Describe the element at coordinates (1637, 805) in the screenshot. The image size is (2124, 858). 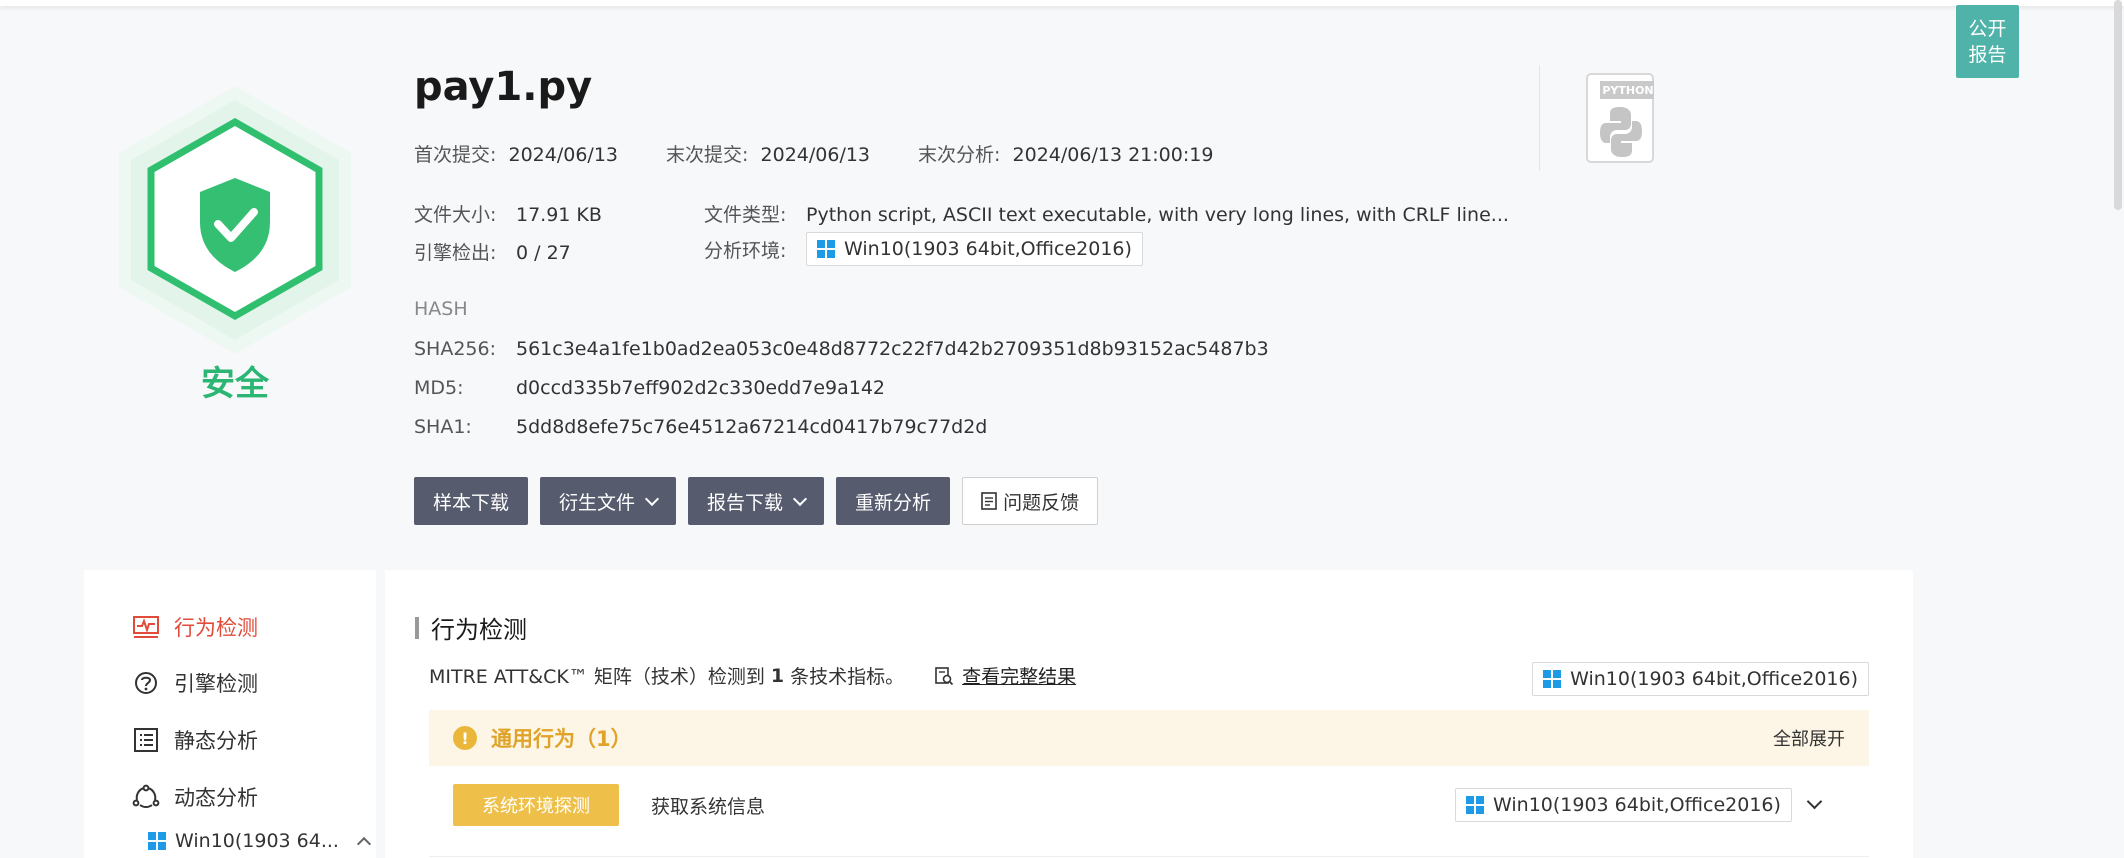
I see `behavior-env-text: Win10(1903 64bit,Office2016)` at that location.